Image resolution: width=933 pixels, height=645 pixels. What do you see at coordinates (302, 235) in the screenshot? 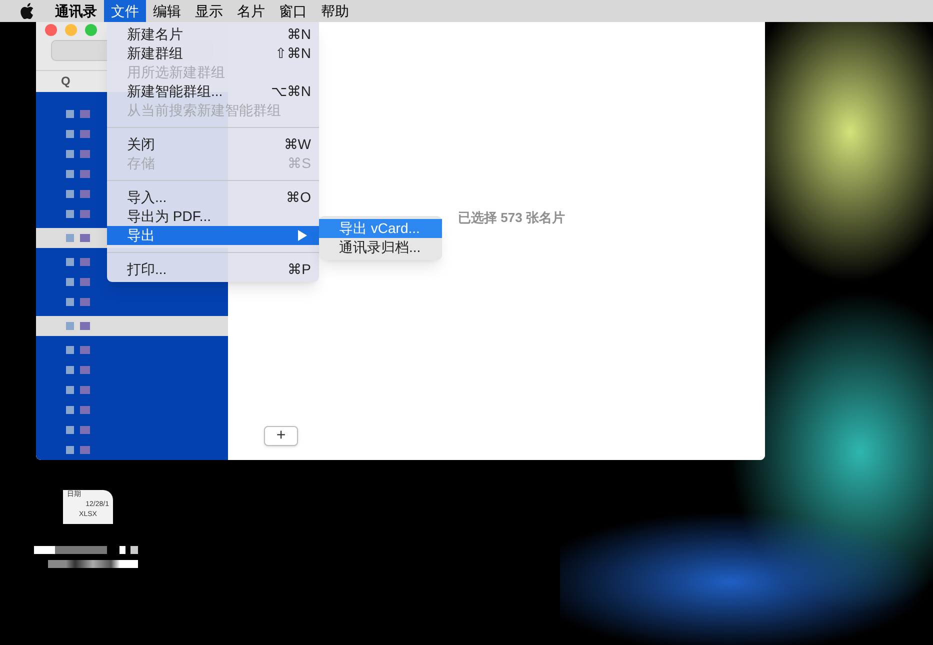
I see `submenu-arrow-icon` at bounding box center [302, 235].